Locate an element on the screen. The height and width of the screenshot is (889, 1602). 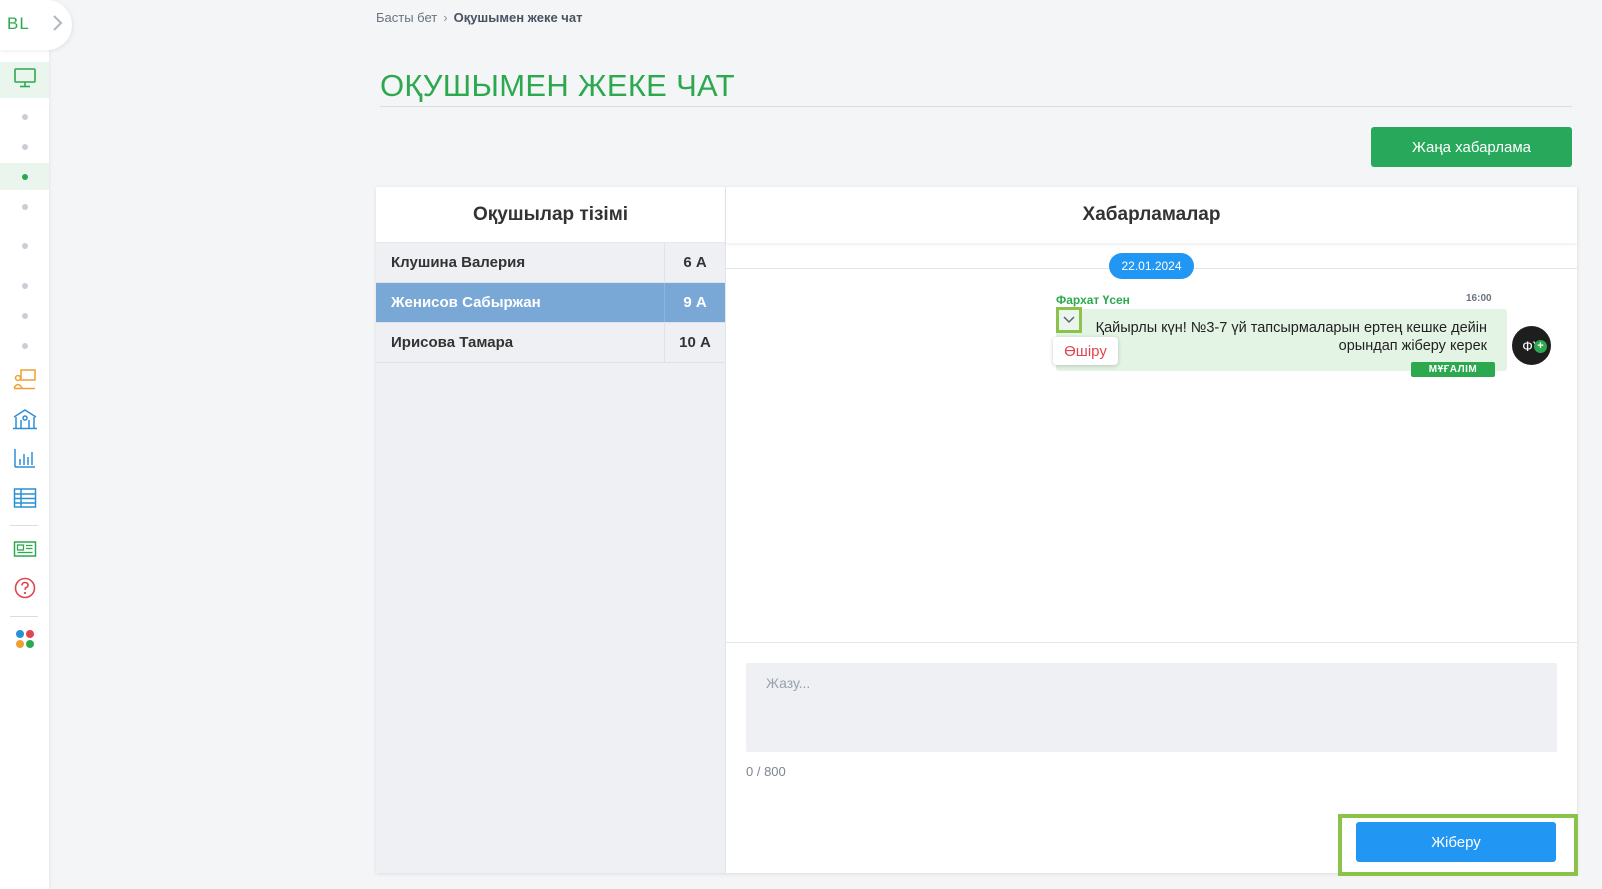
student-name: Женисов Сабыржан is located at coordinates (520, 302).